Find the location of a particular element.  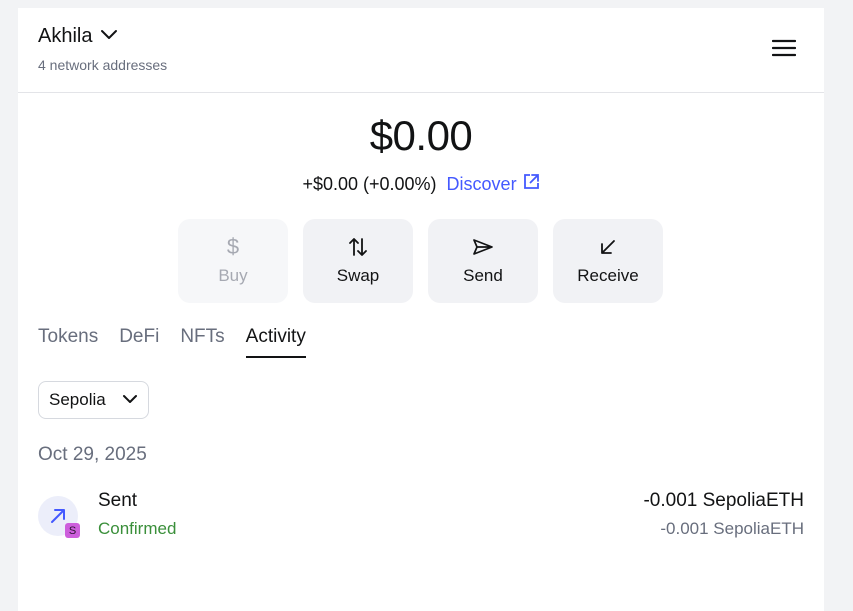

receive-button: Receive is located at coordinates (608, 261).